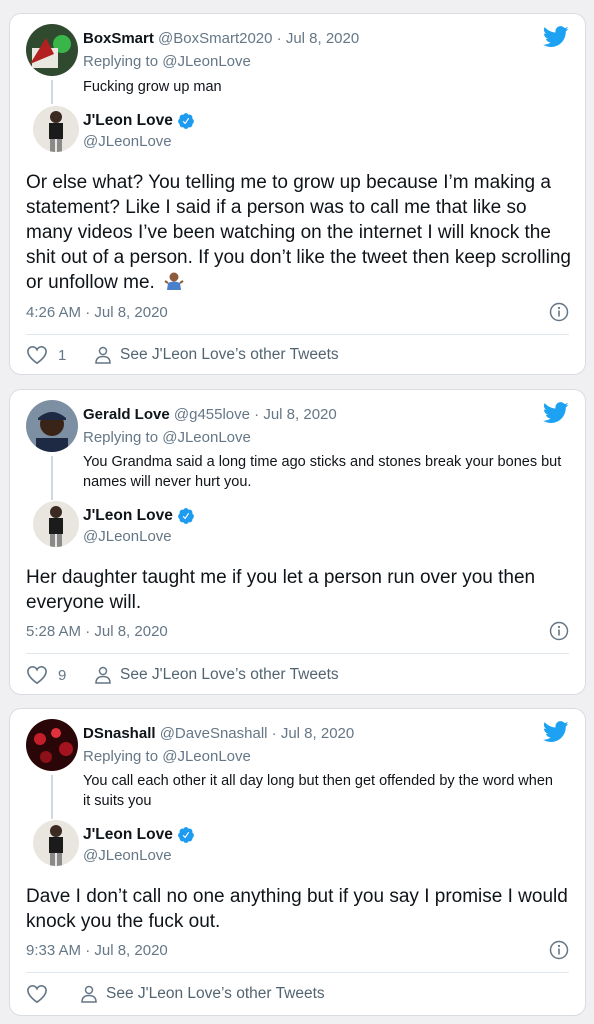  I want to click on like-count: 1, so click(62, 355).